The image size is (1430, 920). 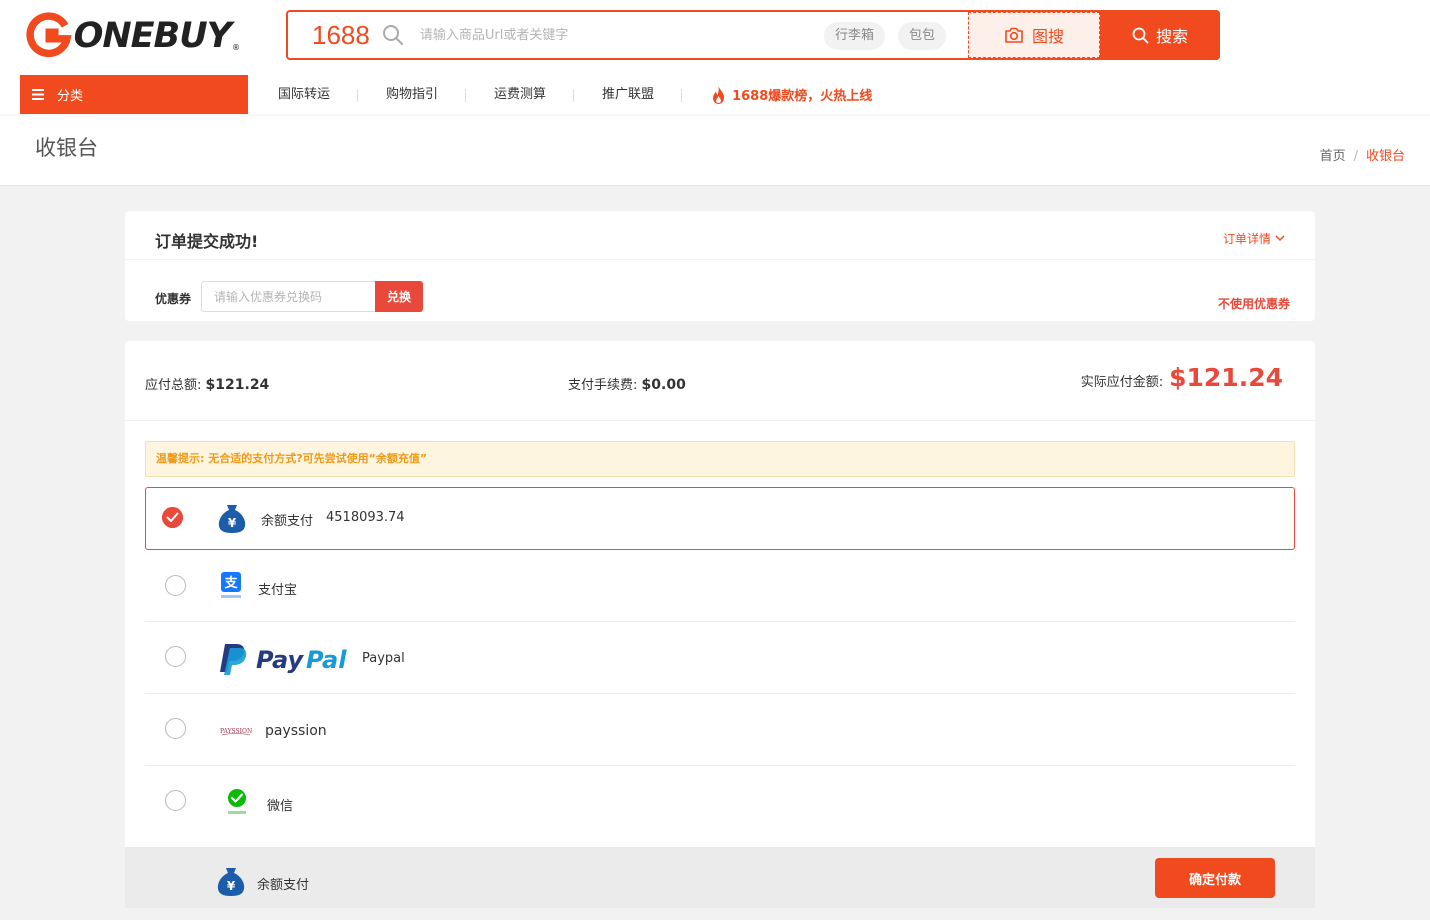 What do you see at coordinates (1171, 36) in the screenshot?
I see `search-button-label: 搜索` at bounding box center [1171, 36].